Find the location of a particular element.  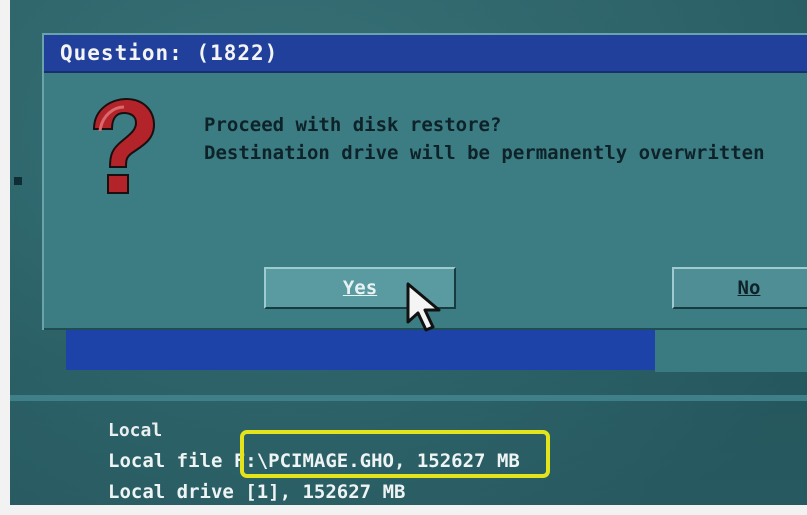

photo-border-bottom is located at coordinates (403, 510).